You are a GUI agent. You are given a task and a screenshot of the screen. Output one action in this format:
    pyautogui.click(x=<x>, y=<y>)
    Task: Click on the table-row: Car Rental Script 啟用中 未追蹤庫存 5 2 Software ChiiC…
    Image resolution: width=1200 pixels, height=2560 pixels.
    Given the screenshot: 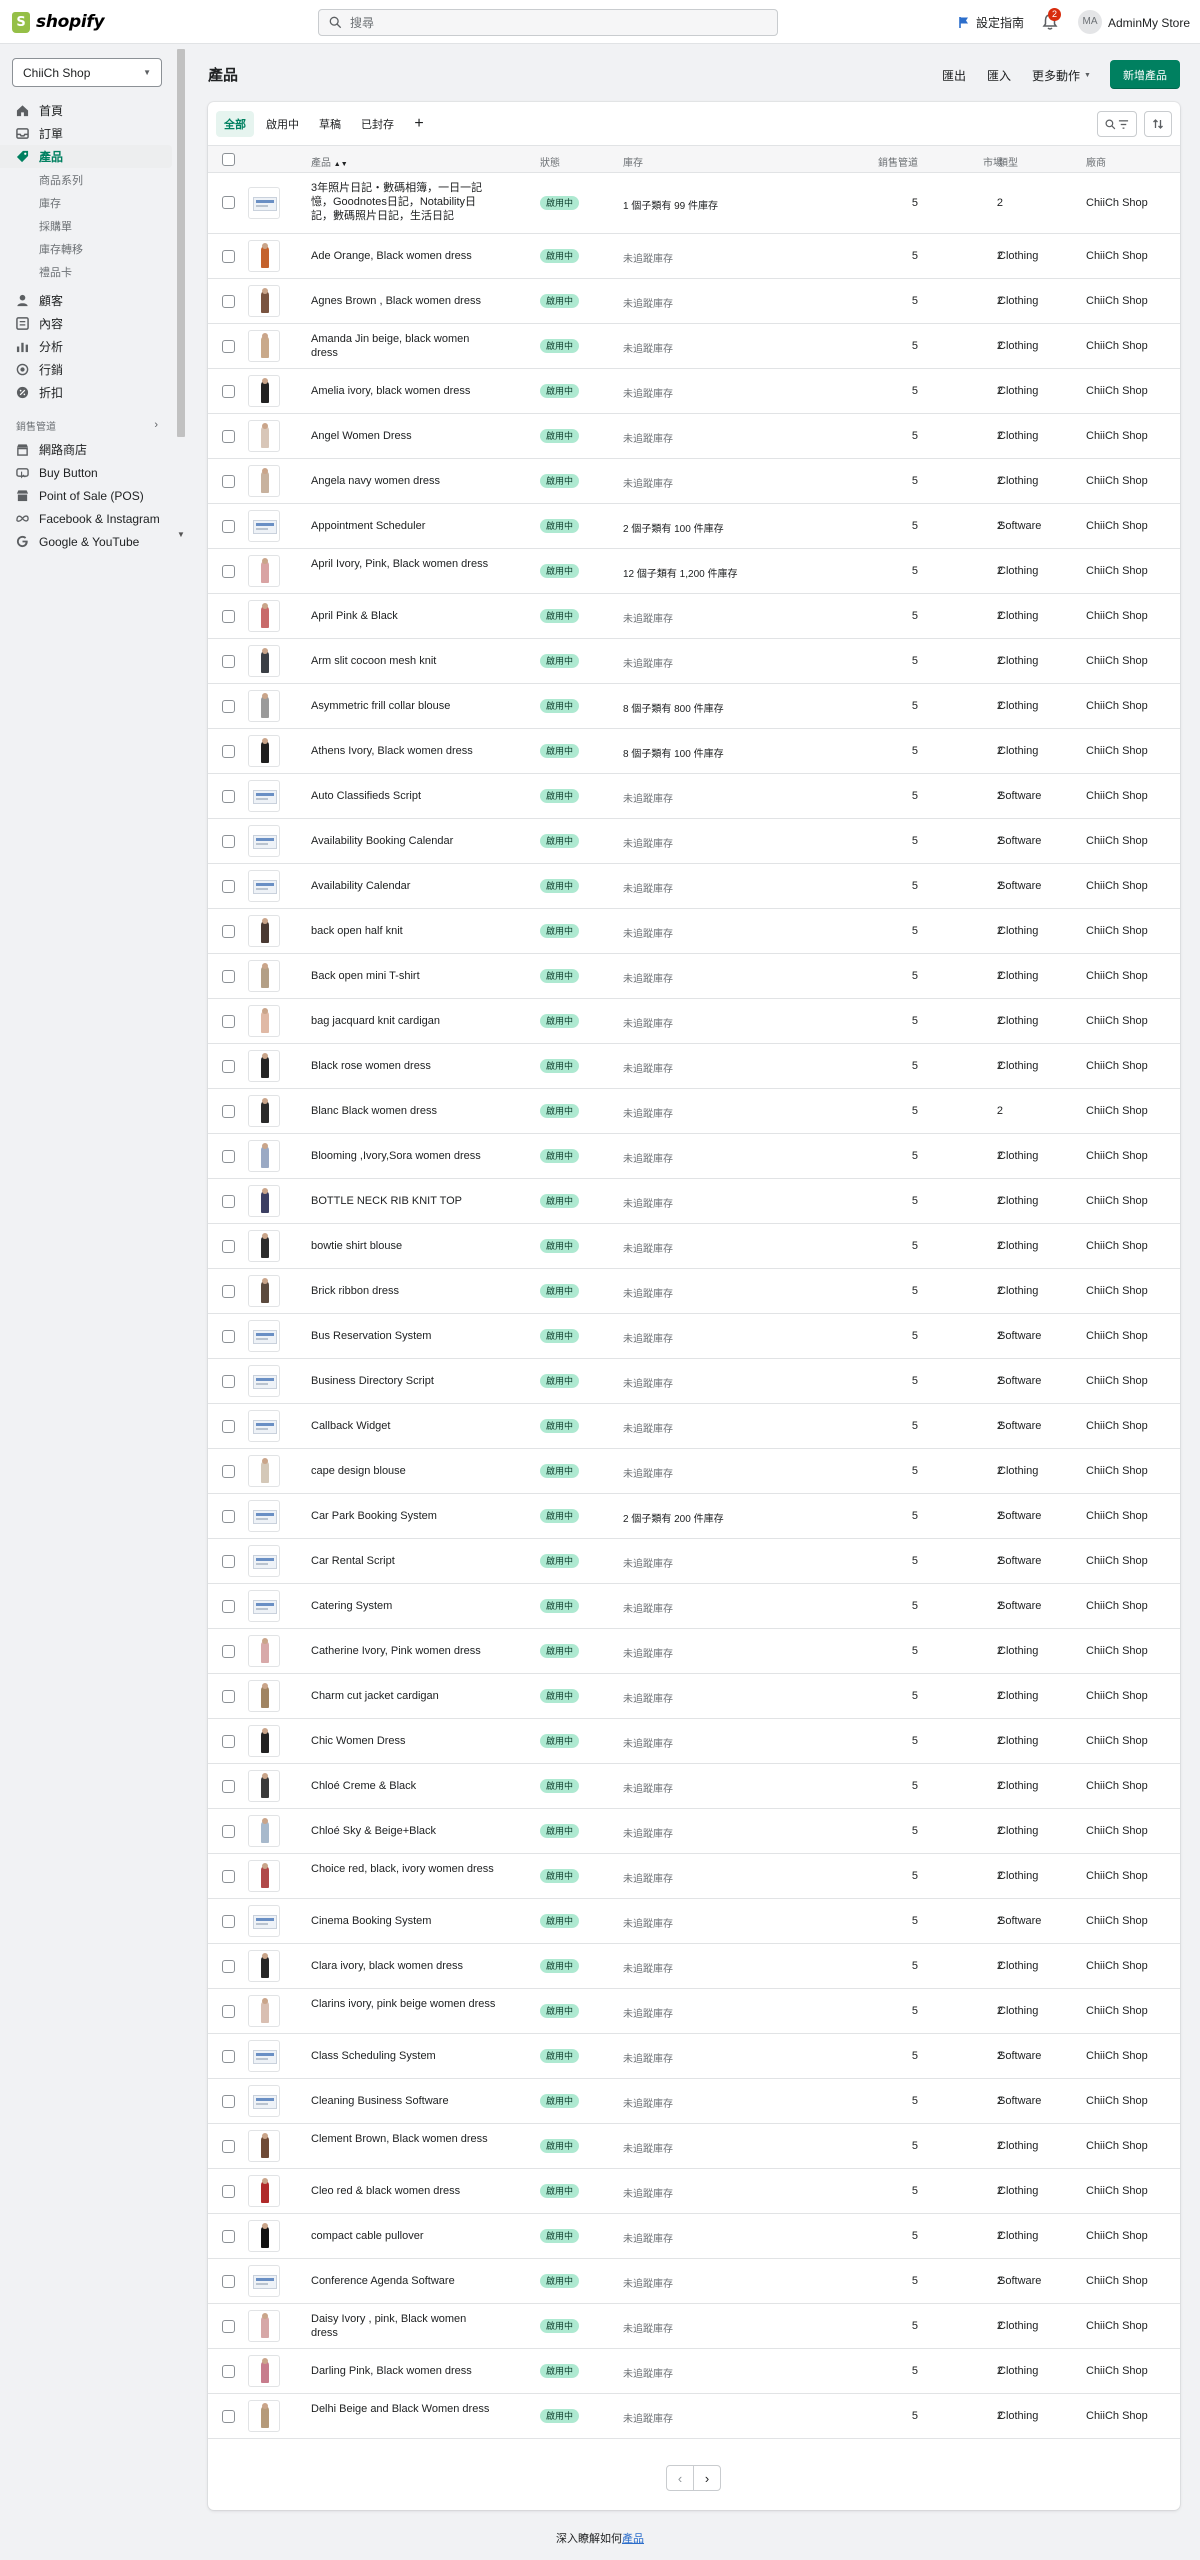 What is the action you would take?
    pyautogui.click(x=694, y=1561)
    